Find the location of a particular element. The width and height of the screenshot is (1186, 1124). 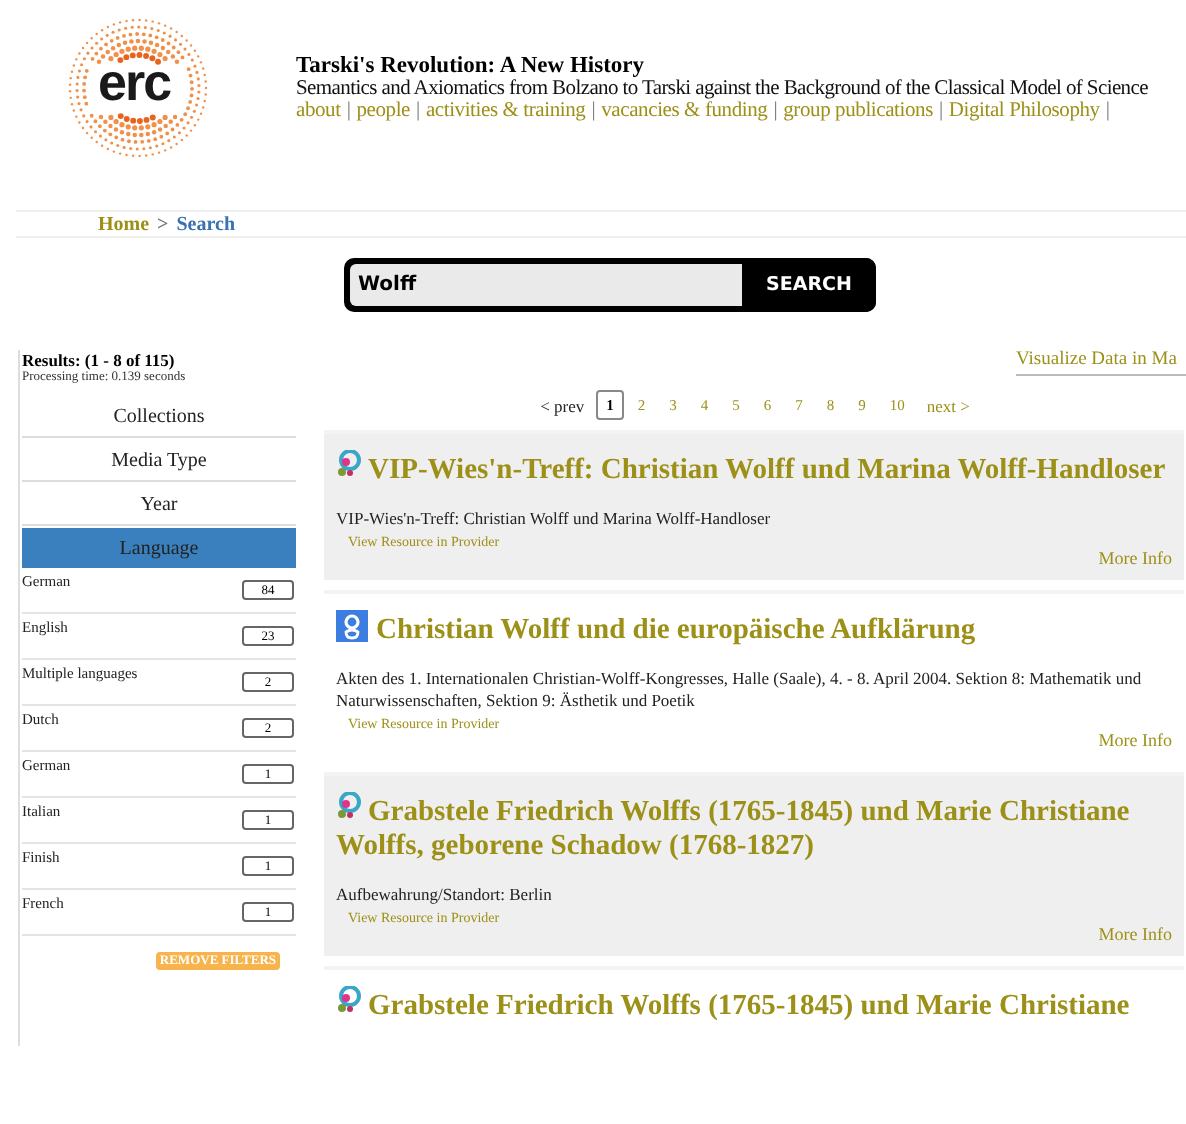

result-description: Akten des 1. Internationalen Christian-Wolff-Kongresses, Halle (Saale), 4. - 8. April 2004. Sektion 8: Mathematik und Naturwissenschaften, Sektion 9: Ästhetik und Poetik is located at coordinates (740, 690).